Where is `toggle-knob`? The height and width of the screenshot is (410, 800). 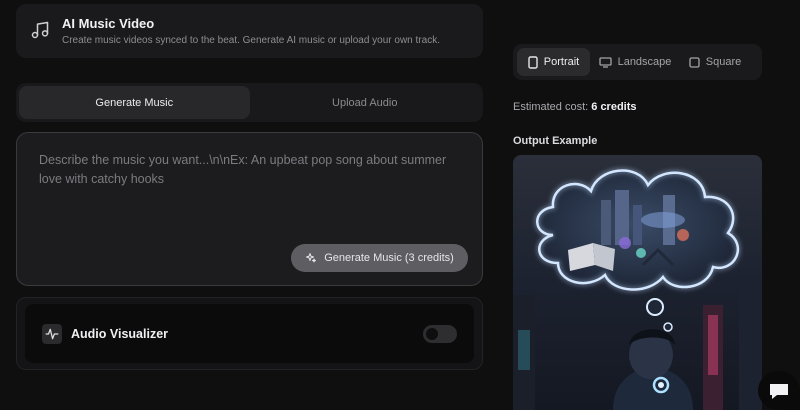
toggle-knob is located at coordinates (432, 333).